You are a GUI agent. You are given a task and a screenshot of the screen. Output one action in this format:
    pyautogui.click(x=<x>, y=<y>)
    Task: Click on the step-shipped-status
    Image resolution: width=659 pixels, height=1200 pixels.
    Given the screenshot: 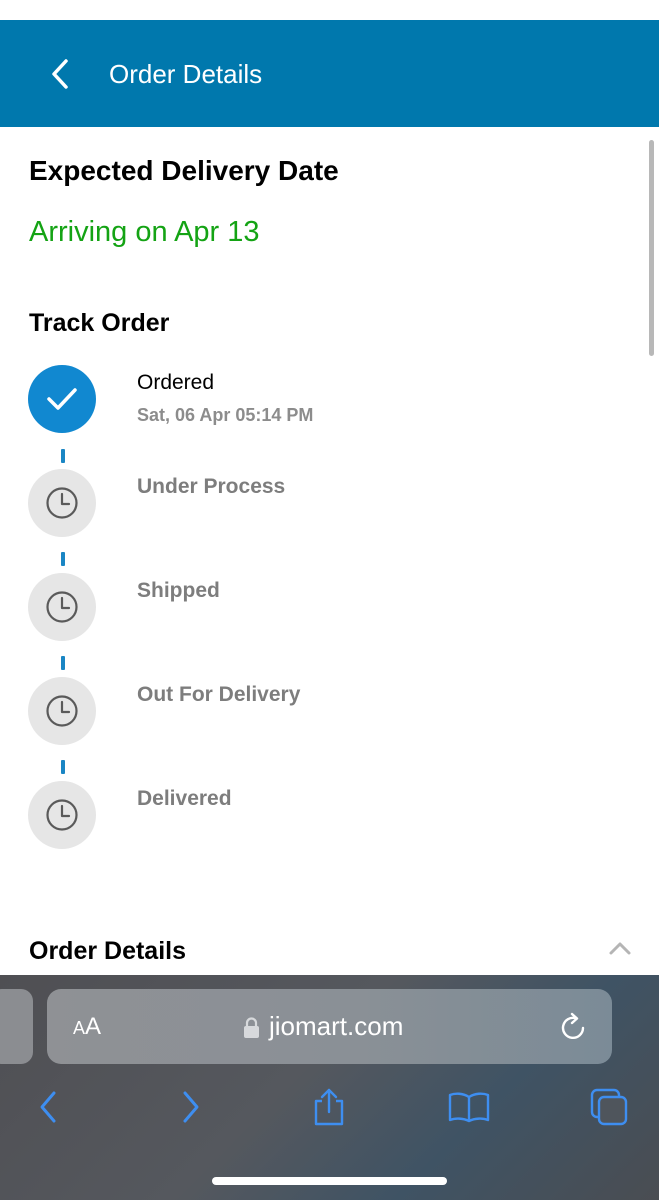 What is the action you would take?
    pyautogui.click(x=62, y=607)
    